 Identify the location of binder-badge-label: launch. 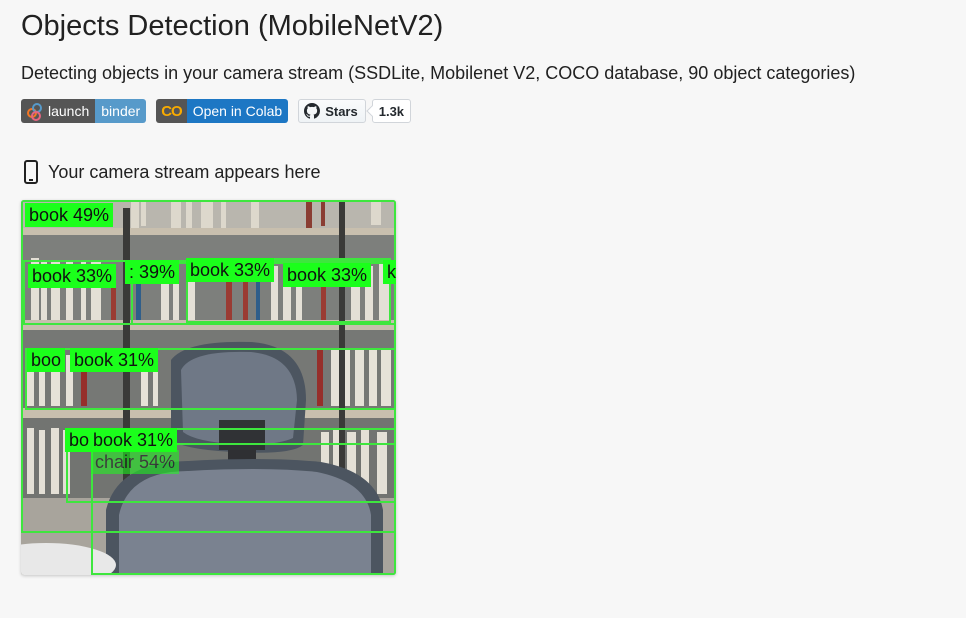
(69, 111).